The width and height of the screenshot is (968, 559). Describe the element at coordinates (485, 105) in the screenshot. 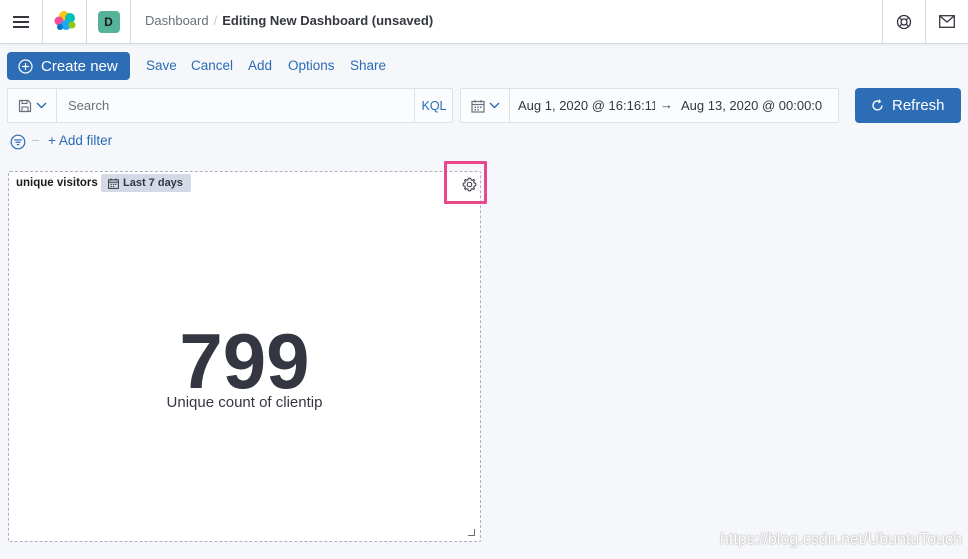

I see `quick-date-menu-button` at that location.